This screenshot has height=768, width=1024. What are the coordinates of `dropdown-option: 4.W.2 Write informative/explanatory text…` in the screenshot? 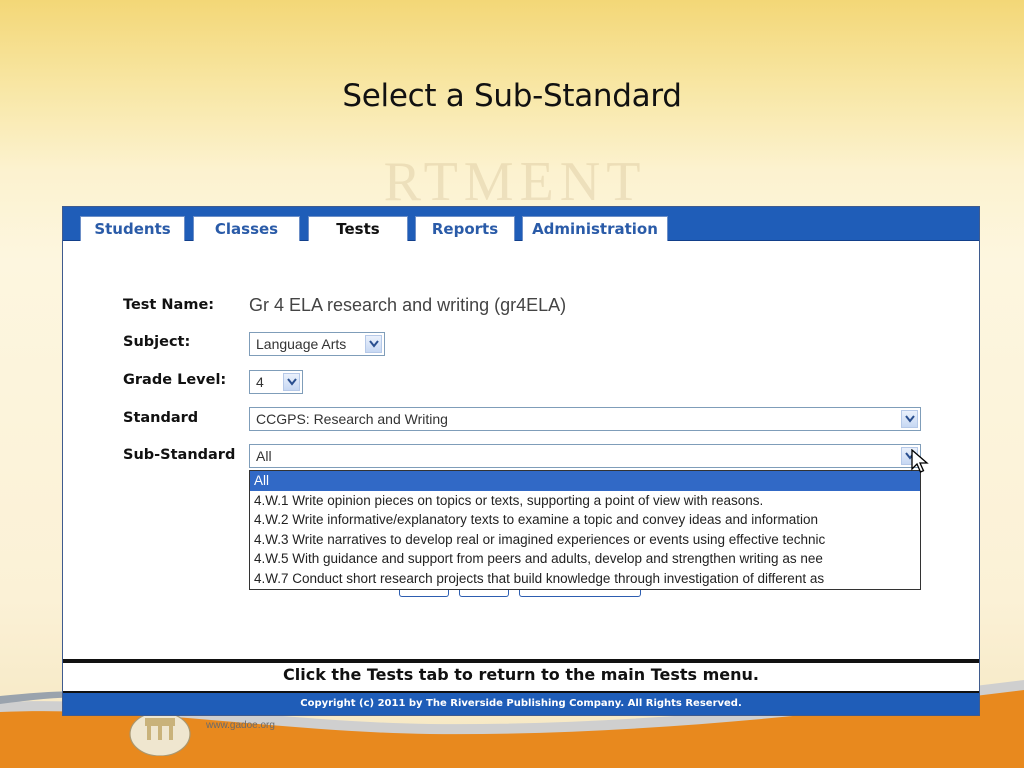 It's located at (585, 520).